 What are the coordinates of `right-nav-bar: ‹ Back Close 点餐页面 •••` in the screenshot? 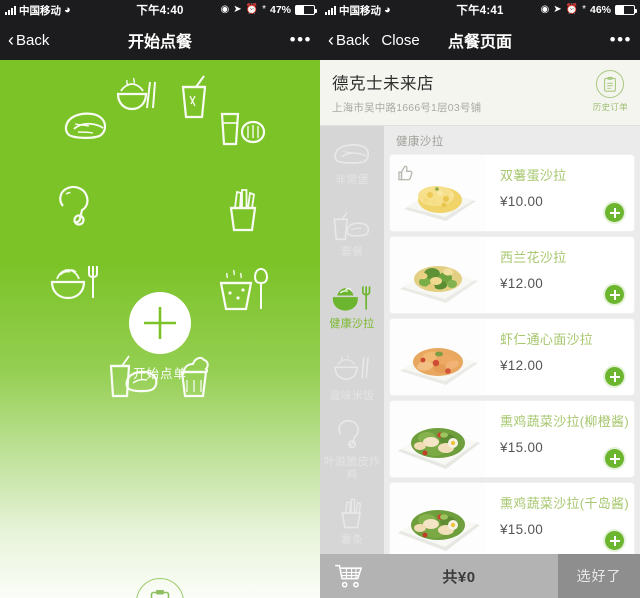 It's located at (480, 40).